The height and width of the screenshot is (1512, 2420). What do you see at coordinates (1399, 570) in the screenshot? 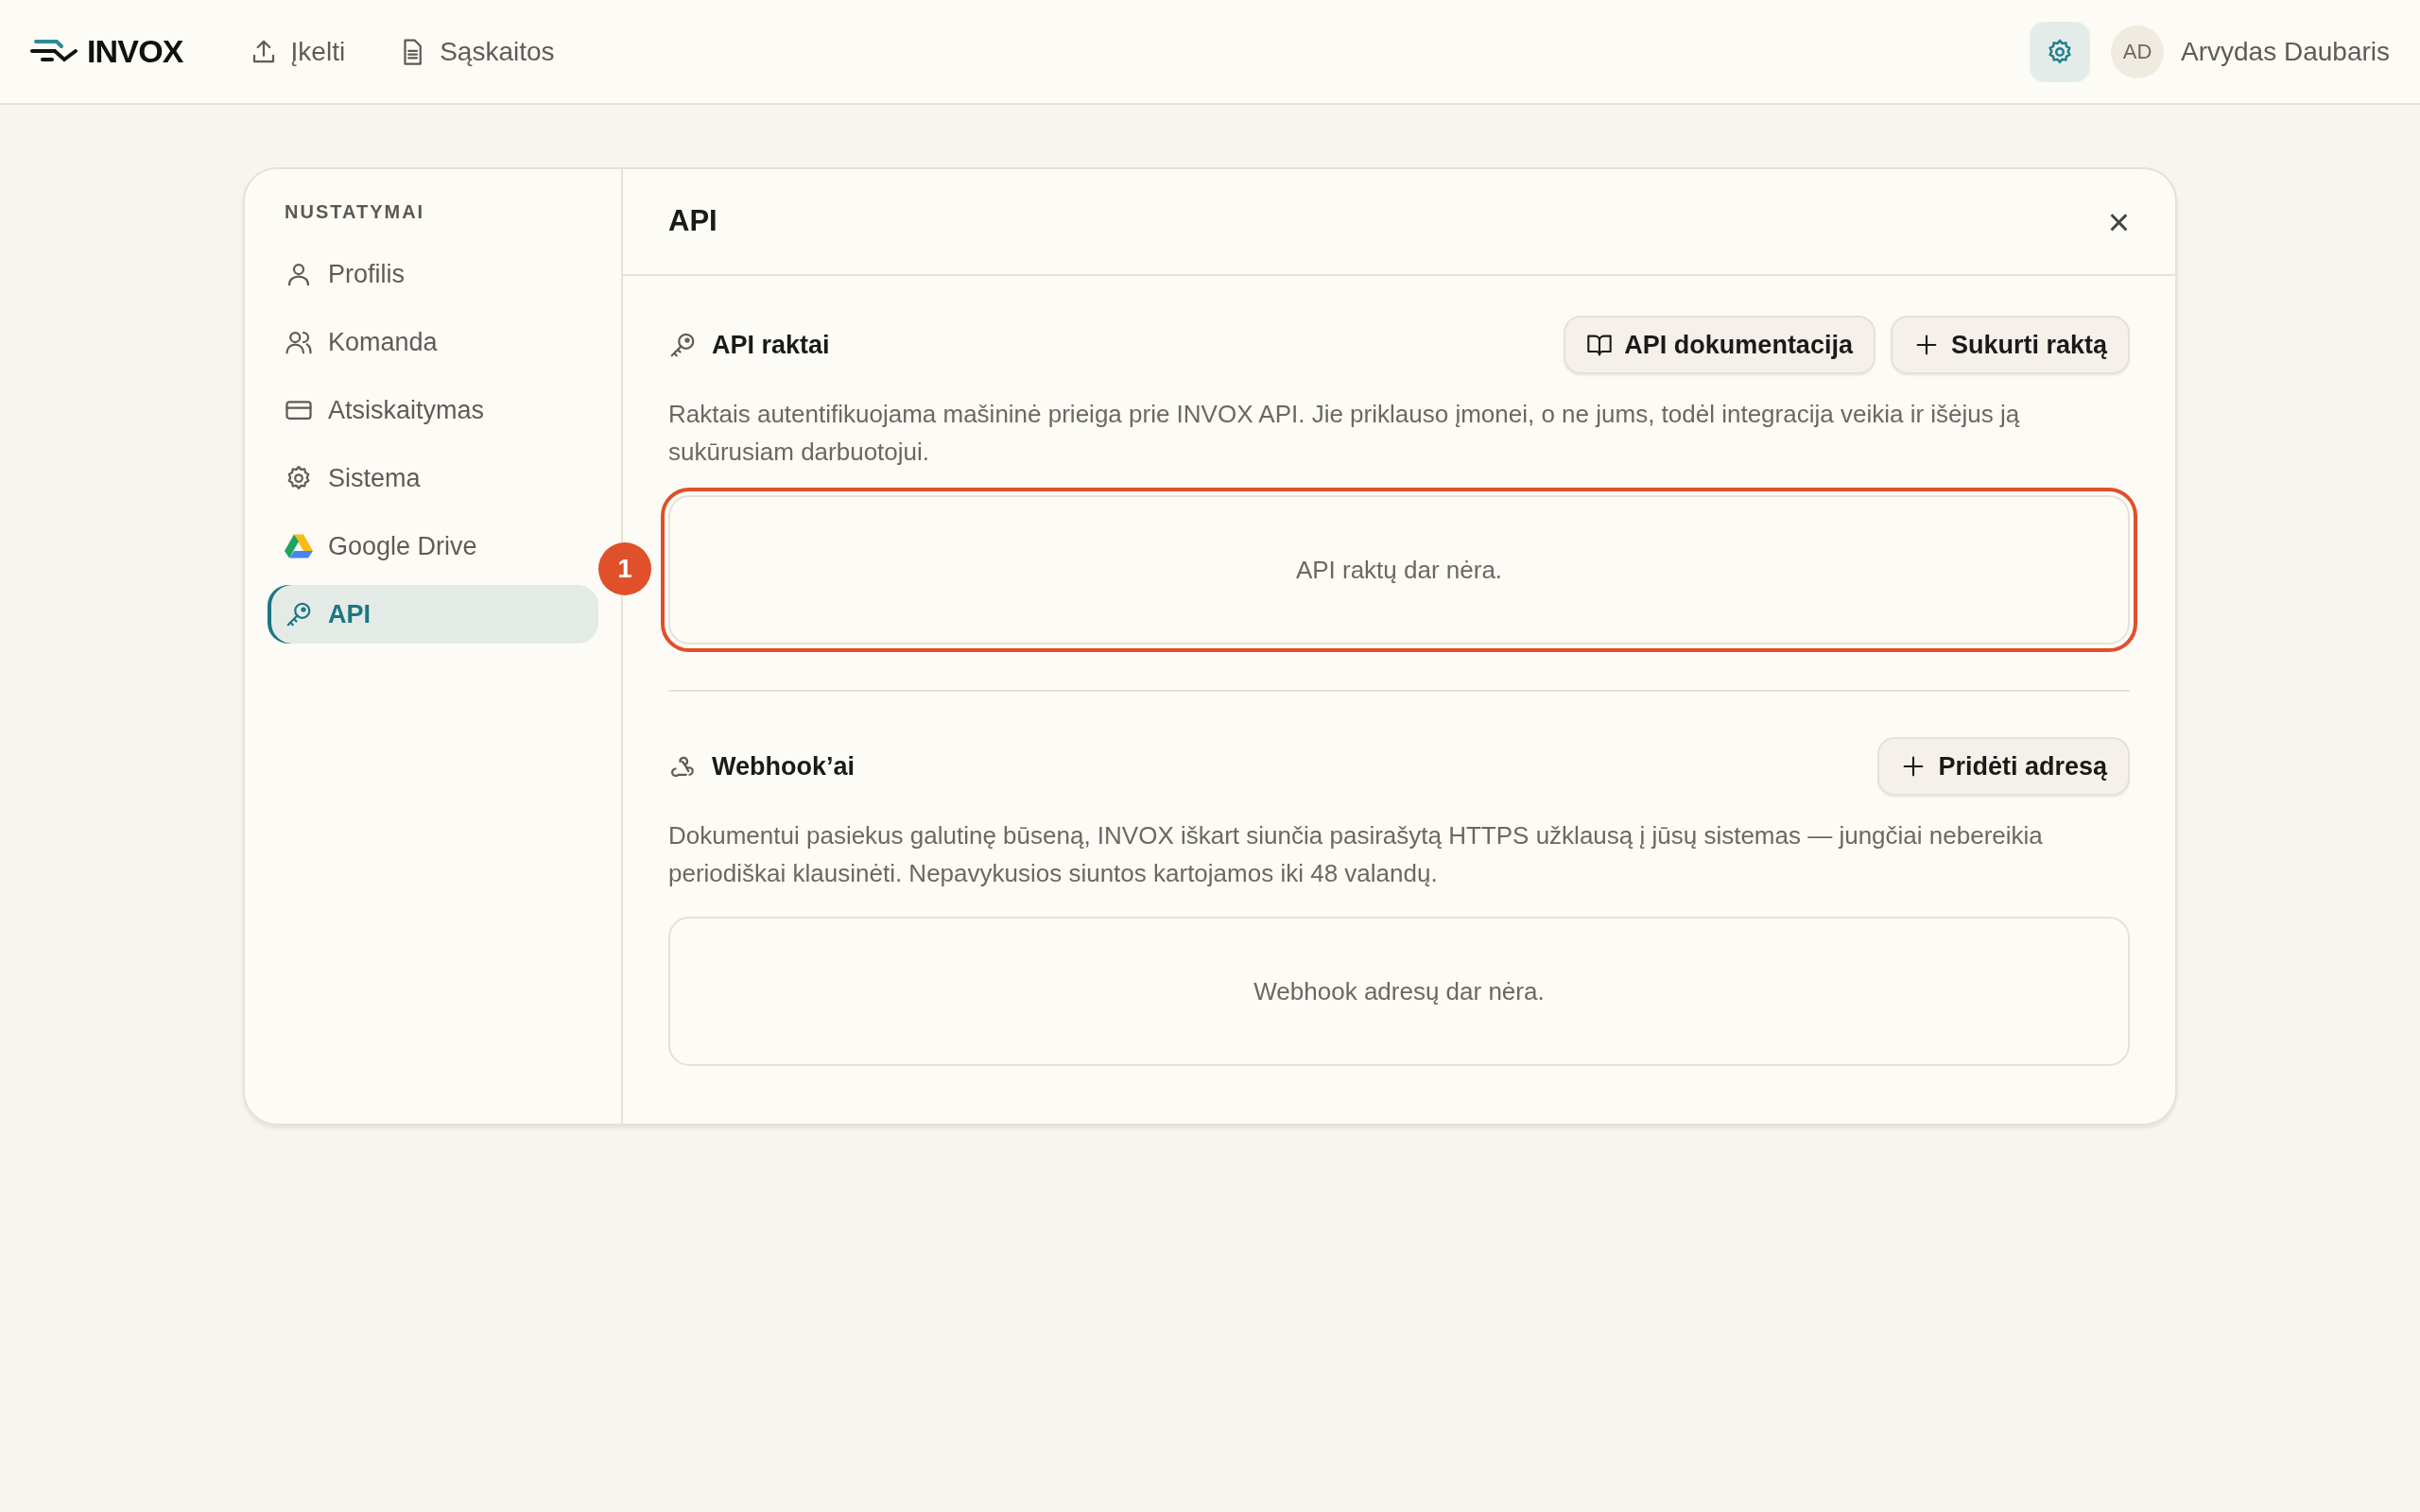
I see `empty-state-text: API raktų dar nėra.` at bounding box center [1399, 570].